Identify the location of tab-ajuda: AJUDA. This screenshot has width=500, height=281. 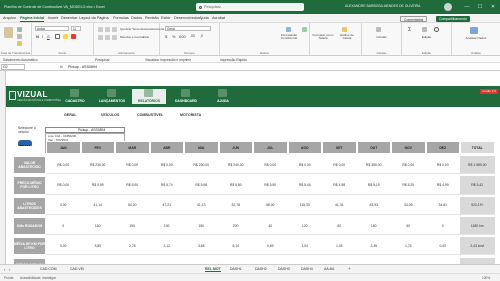
(223, 96).